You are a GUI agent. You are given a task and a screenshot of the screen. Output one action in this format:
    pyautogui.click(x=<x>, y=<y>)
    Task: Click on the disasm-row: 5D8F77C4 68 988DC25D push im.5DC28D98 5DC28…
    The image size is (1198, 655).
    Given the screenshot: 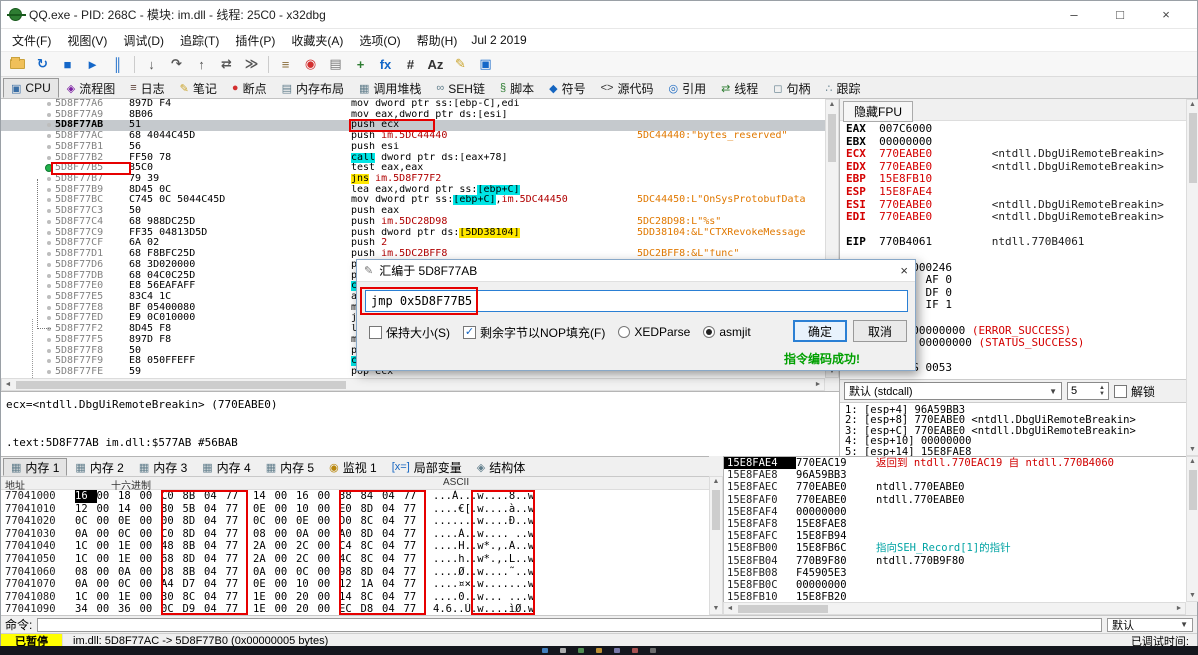 What is the action you would take?
    pyautogui.click(x=413, y=222)
    